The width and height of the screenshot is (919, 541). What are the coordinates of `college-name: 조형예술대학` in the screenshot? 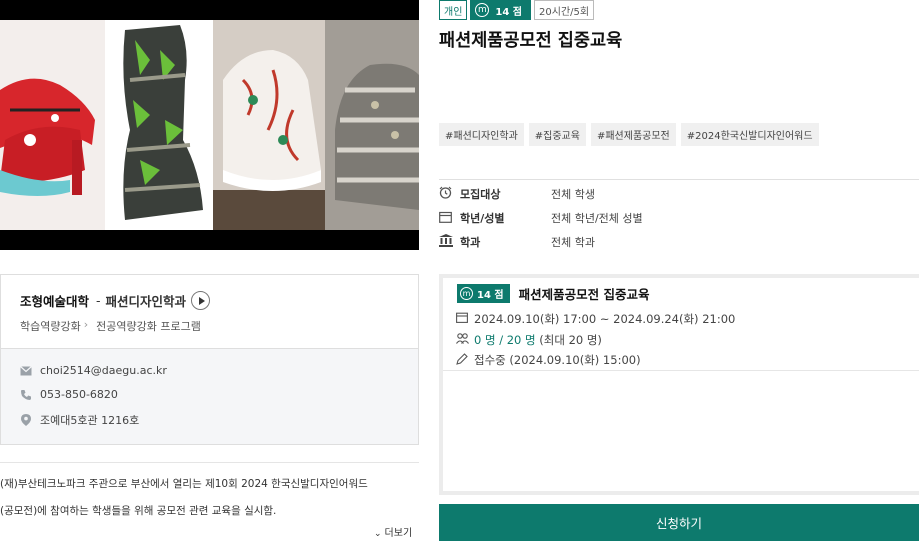 It's located at (55, 301).